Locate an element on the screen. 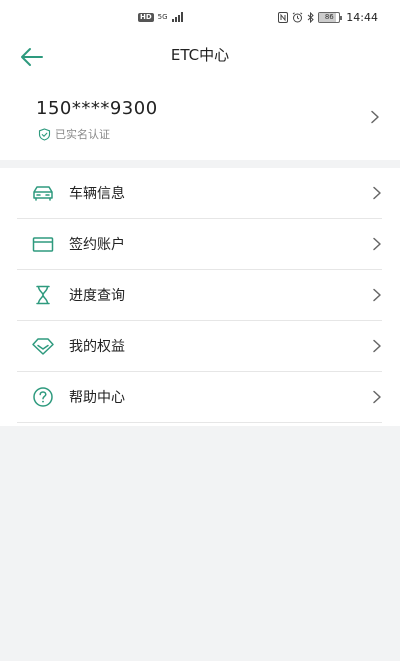 The height and width of the screenshot is (661, 400). menu-item-label: 签约账户 is located at coordinates (97, 245).